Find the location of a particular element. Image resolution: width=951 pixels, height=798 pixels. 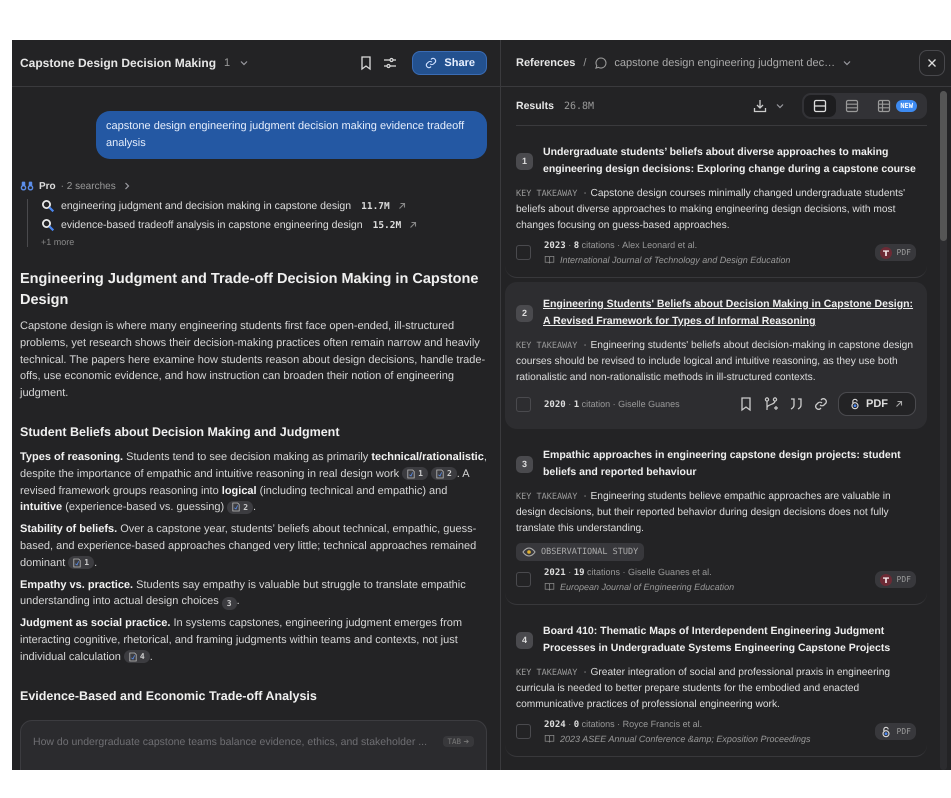

citation-chip: 3 is located at coordinates (229, 603).